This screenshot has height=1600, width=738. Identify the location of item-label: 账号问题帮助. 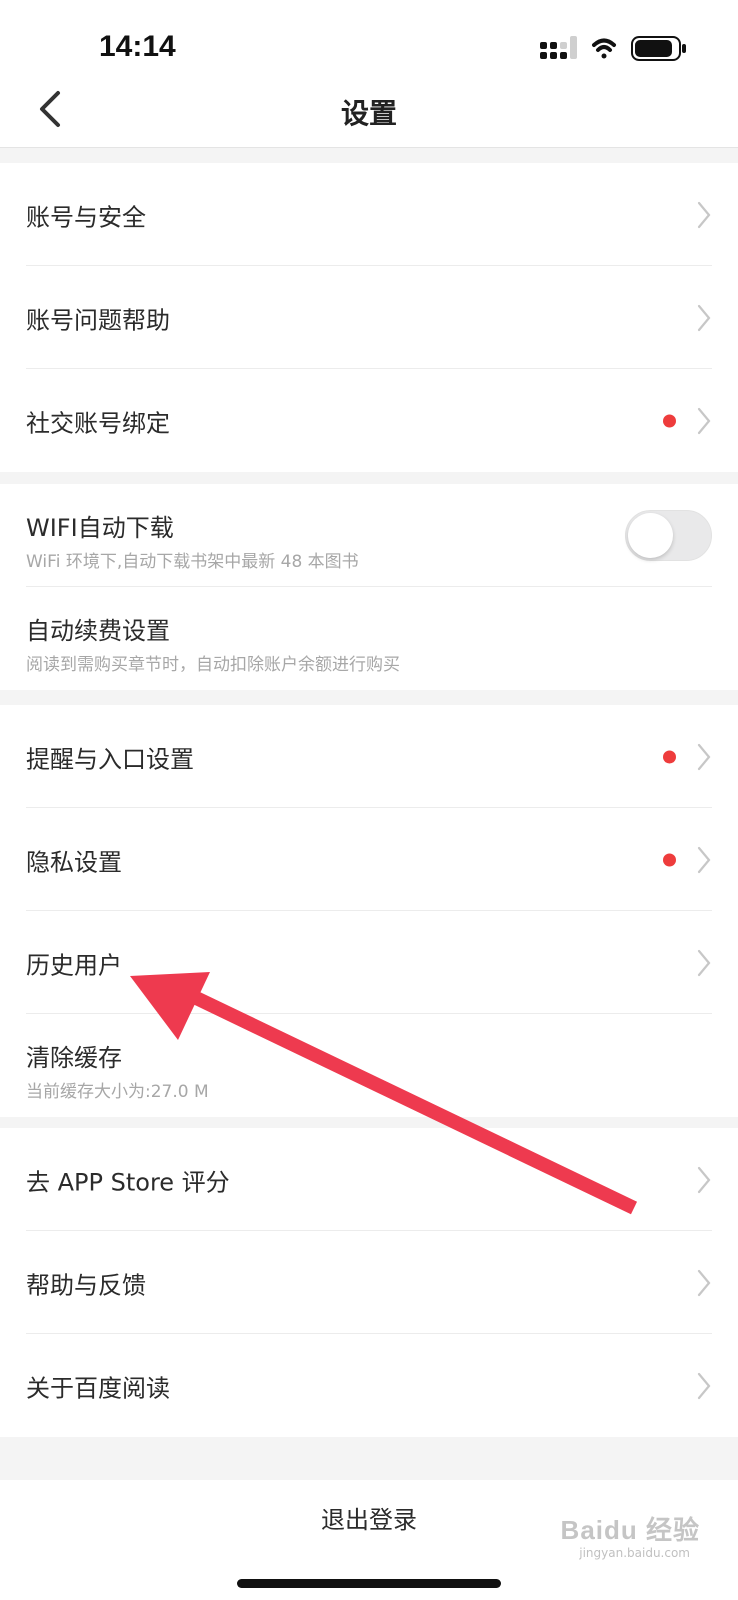
(98, 320).